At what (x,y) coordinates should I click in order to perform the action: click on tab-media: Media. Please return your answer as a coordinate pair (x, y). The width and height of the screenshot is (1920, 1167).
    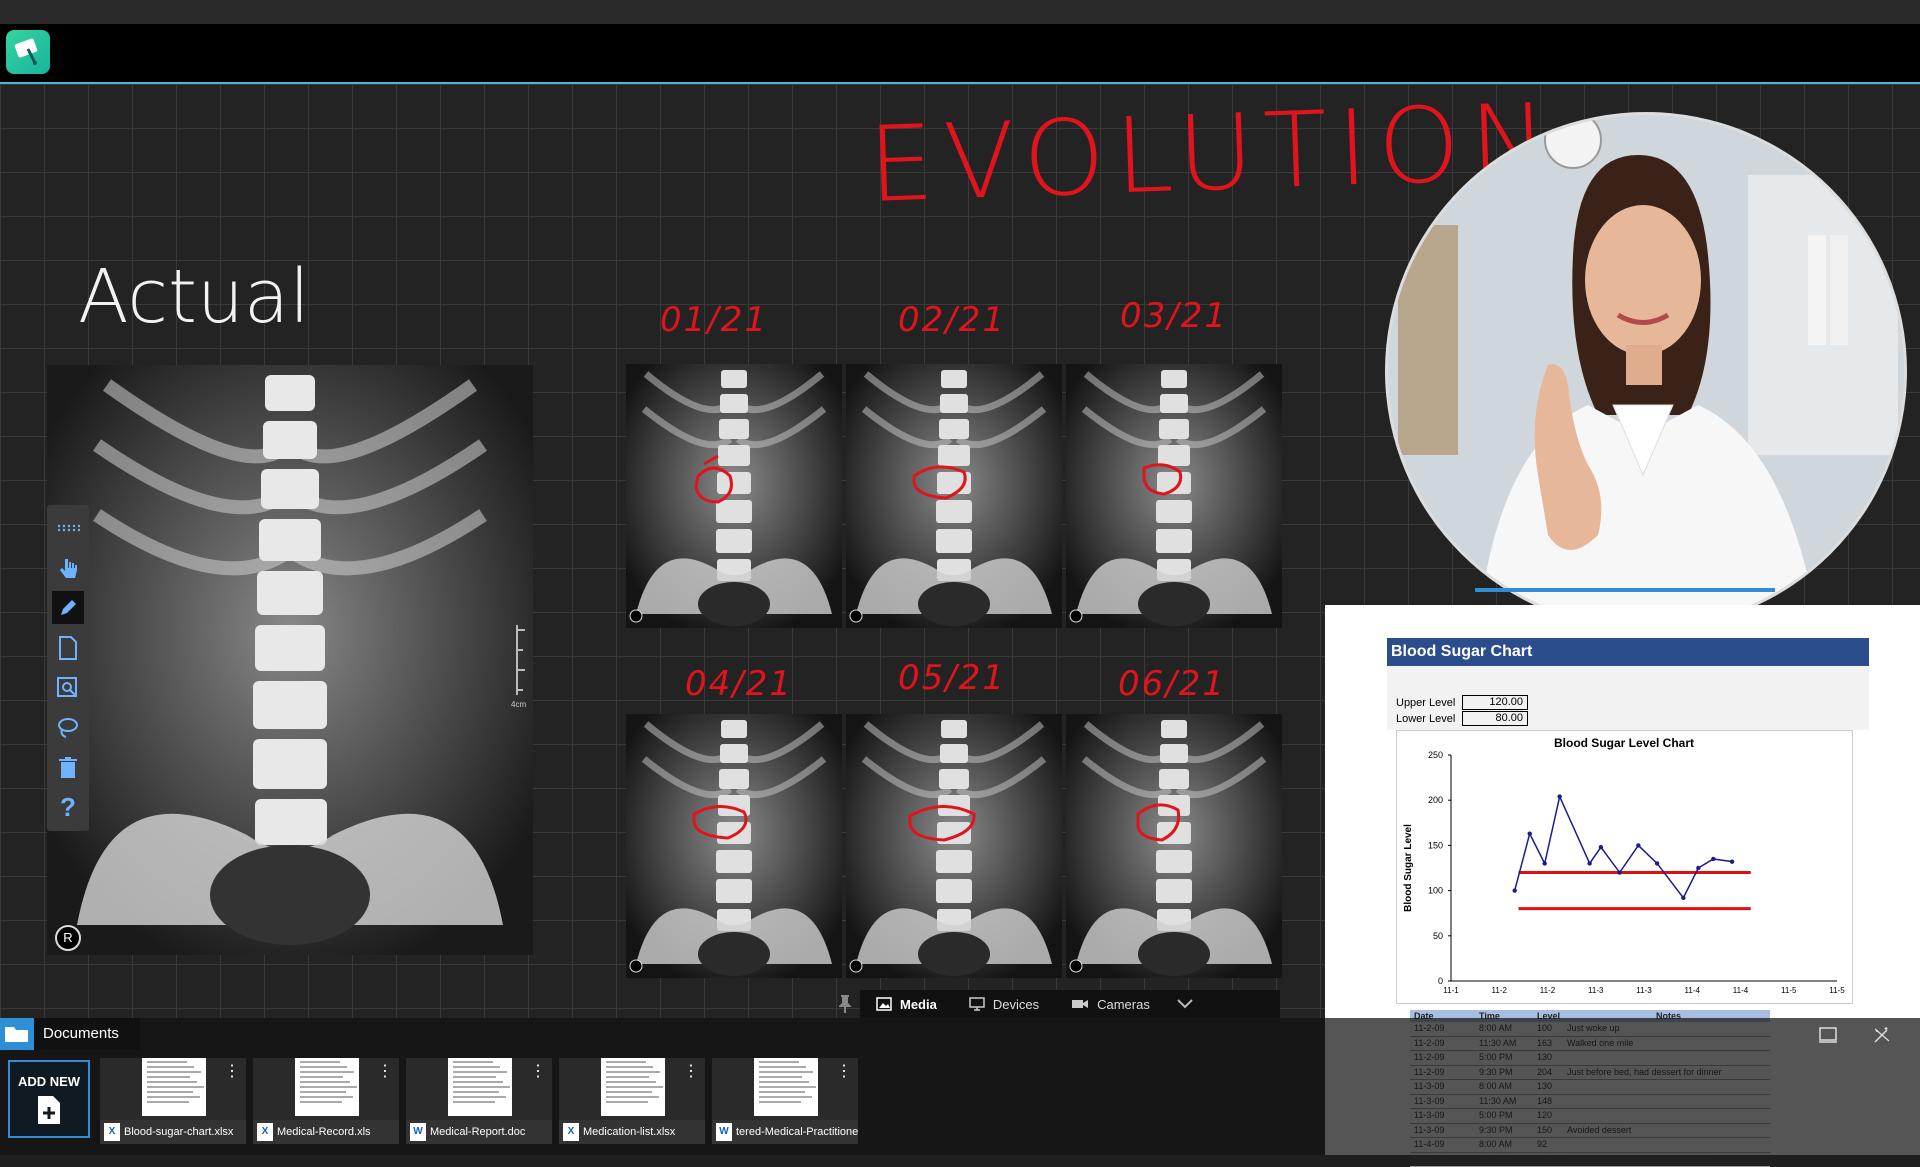
    Looking at the image, I should click on (906, 1004).